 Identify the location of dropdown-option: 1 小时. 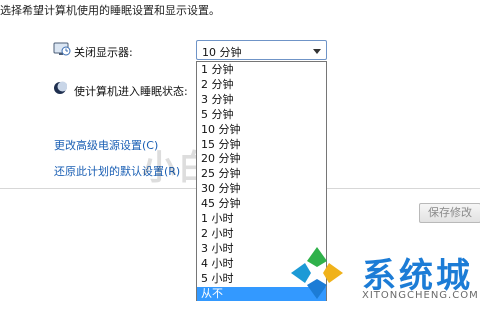
(261, 219).